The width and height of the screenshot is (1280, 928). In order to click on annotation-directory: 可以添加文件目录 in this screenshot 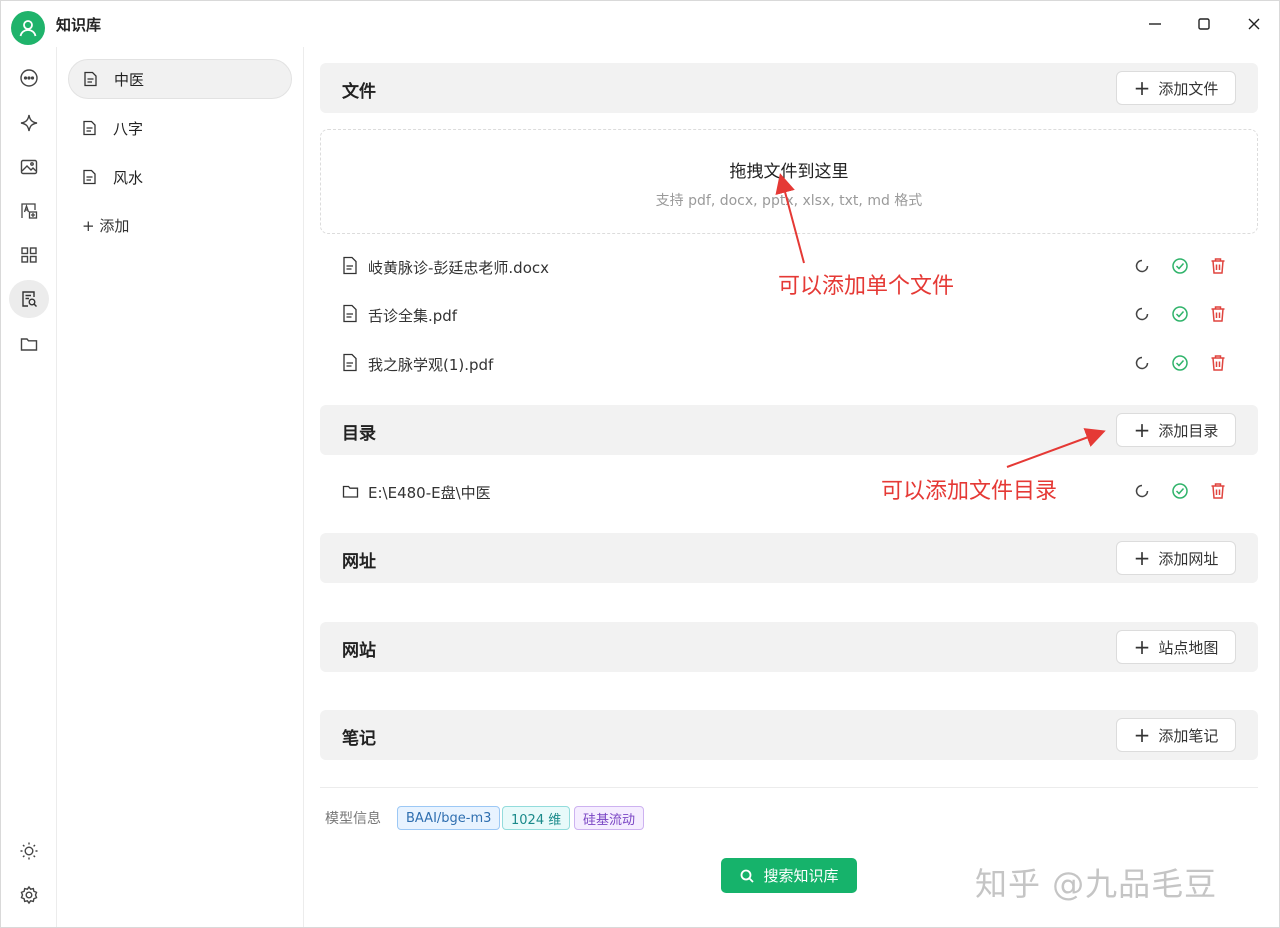, I will do `click(969, 491)`.